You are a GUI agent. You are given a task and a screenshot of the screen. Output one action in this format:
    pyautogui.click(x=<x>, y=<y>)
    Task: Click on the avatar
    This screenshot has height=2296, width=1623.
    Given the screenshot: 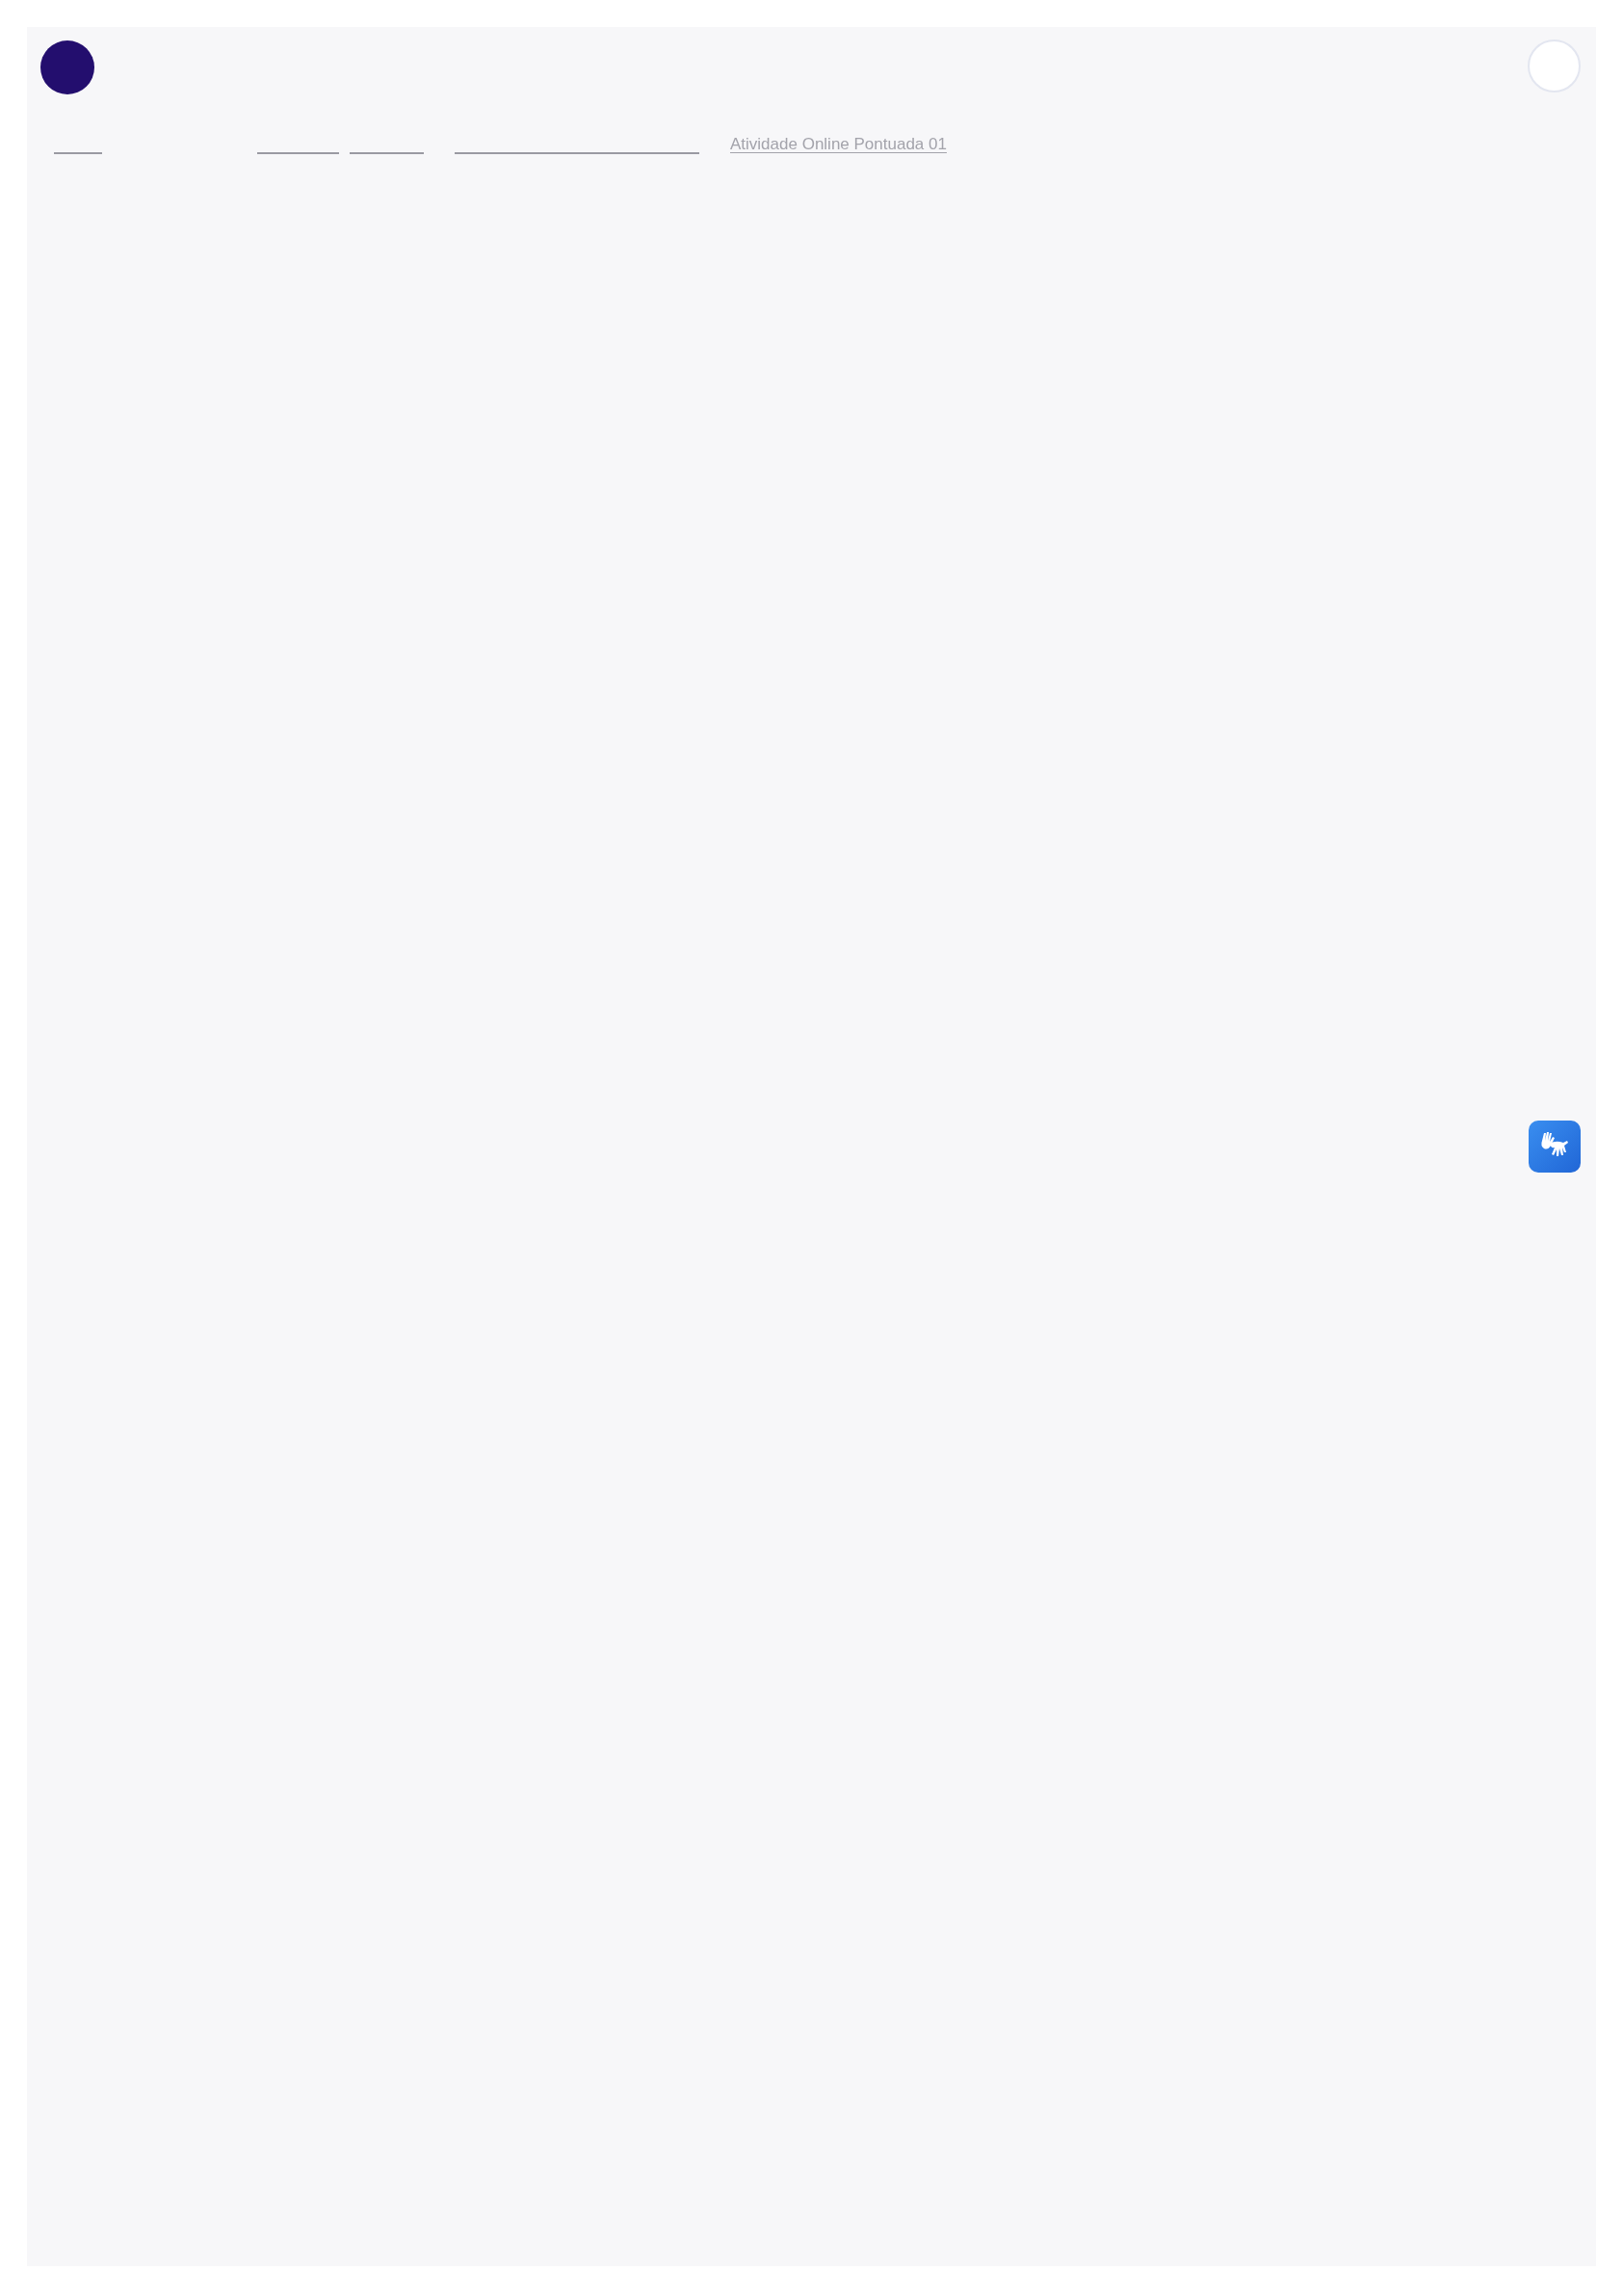 What is the action you would take?
    pyautogui.click(x=67, y=67)
    